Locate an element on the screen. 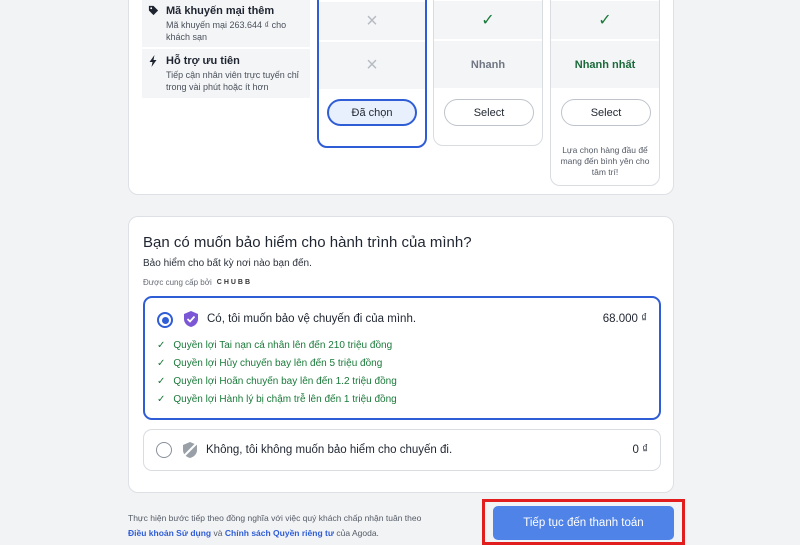 The width and height of the screenshot is (800, 545). insurance-yes-price: 68.000 ₫ is located at coordinates (624, 319).